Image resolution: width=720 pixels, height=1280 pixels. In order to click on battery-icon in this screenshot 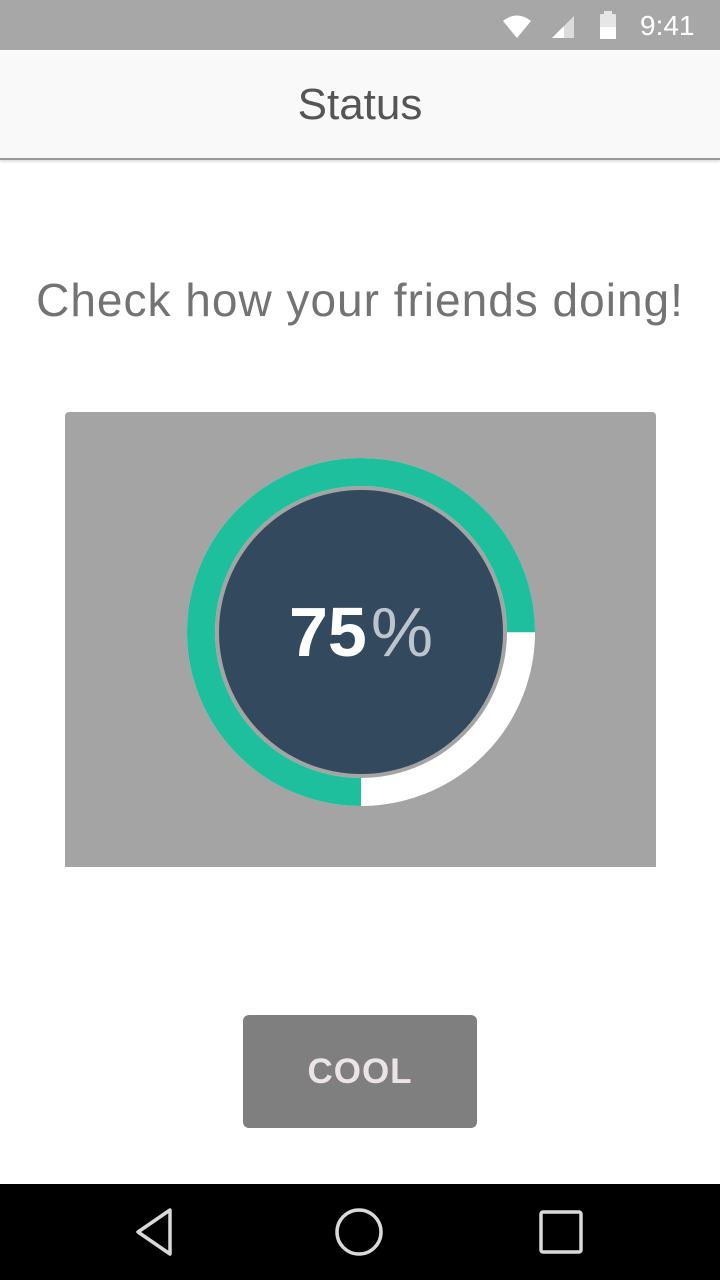, I will do `click(608, 25)`.